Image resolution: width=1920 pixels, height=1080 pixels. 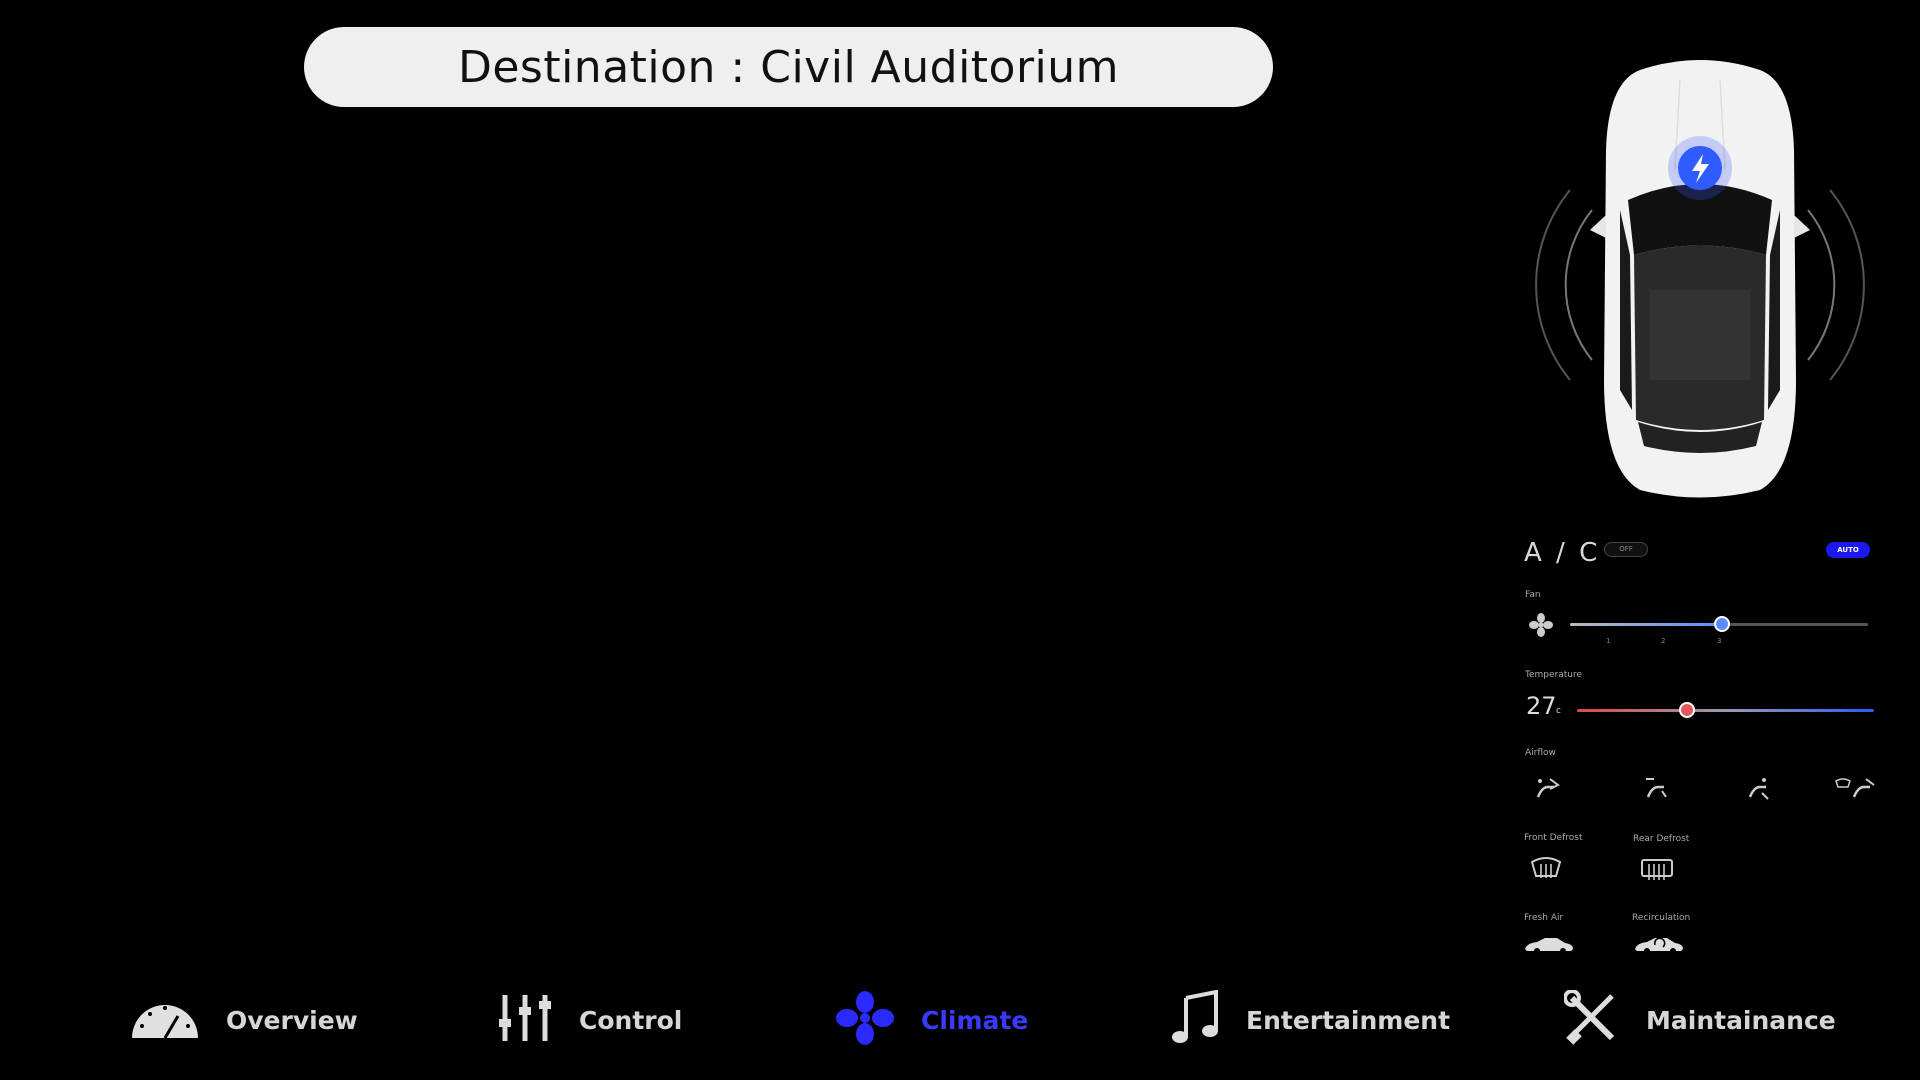 What do you see at coordinates (1554, 675) in the screenshot?
I see `temperature-label: Temperature` at bounding box center [1554, 675].